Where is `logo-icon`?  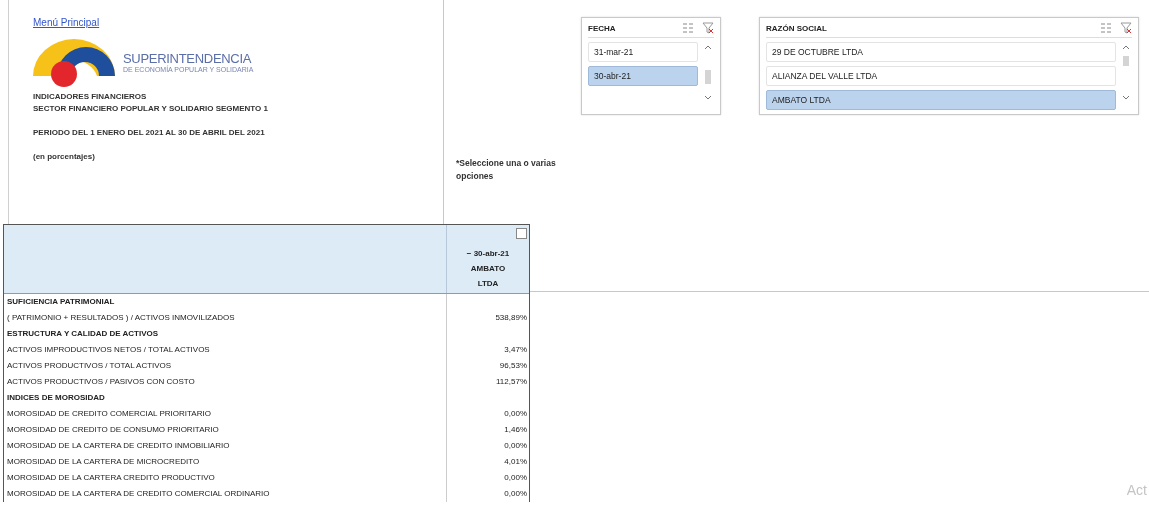
logo-icon is located at coordinates (74, 62).